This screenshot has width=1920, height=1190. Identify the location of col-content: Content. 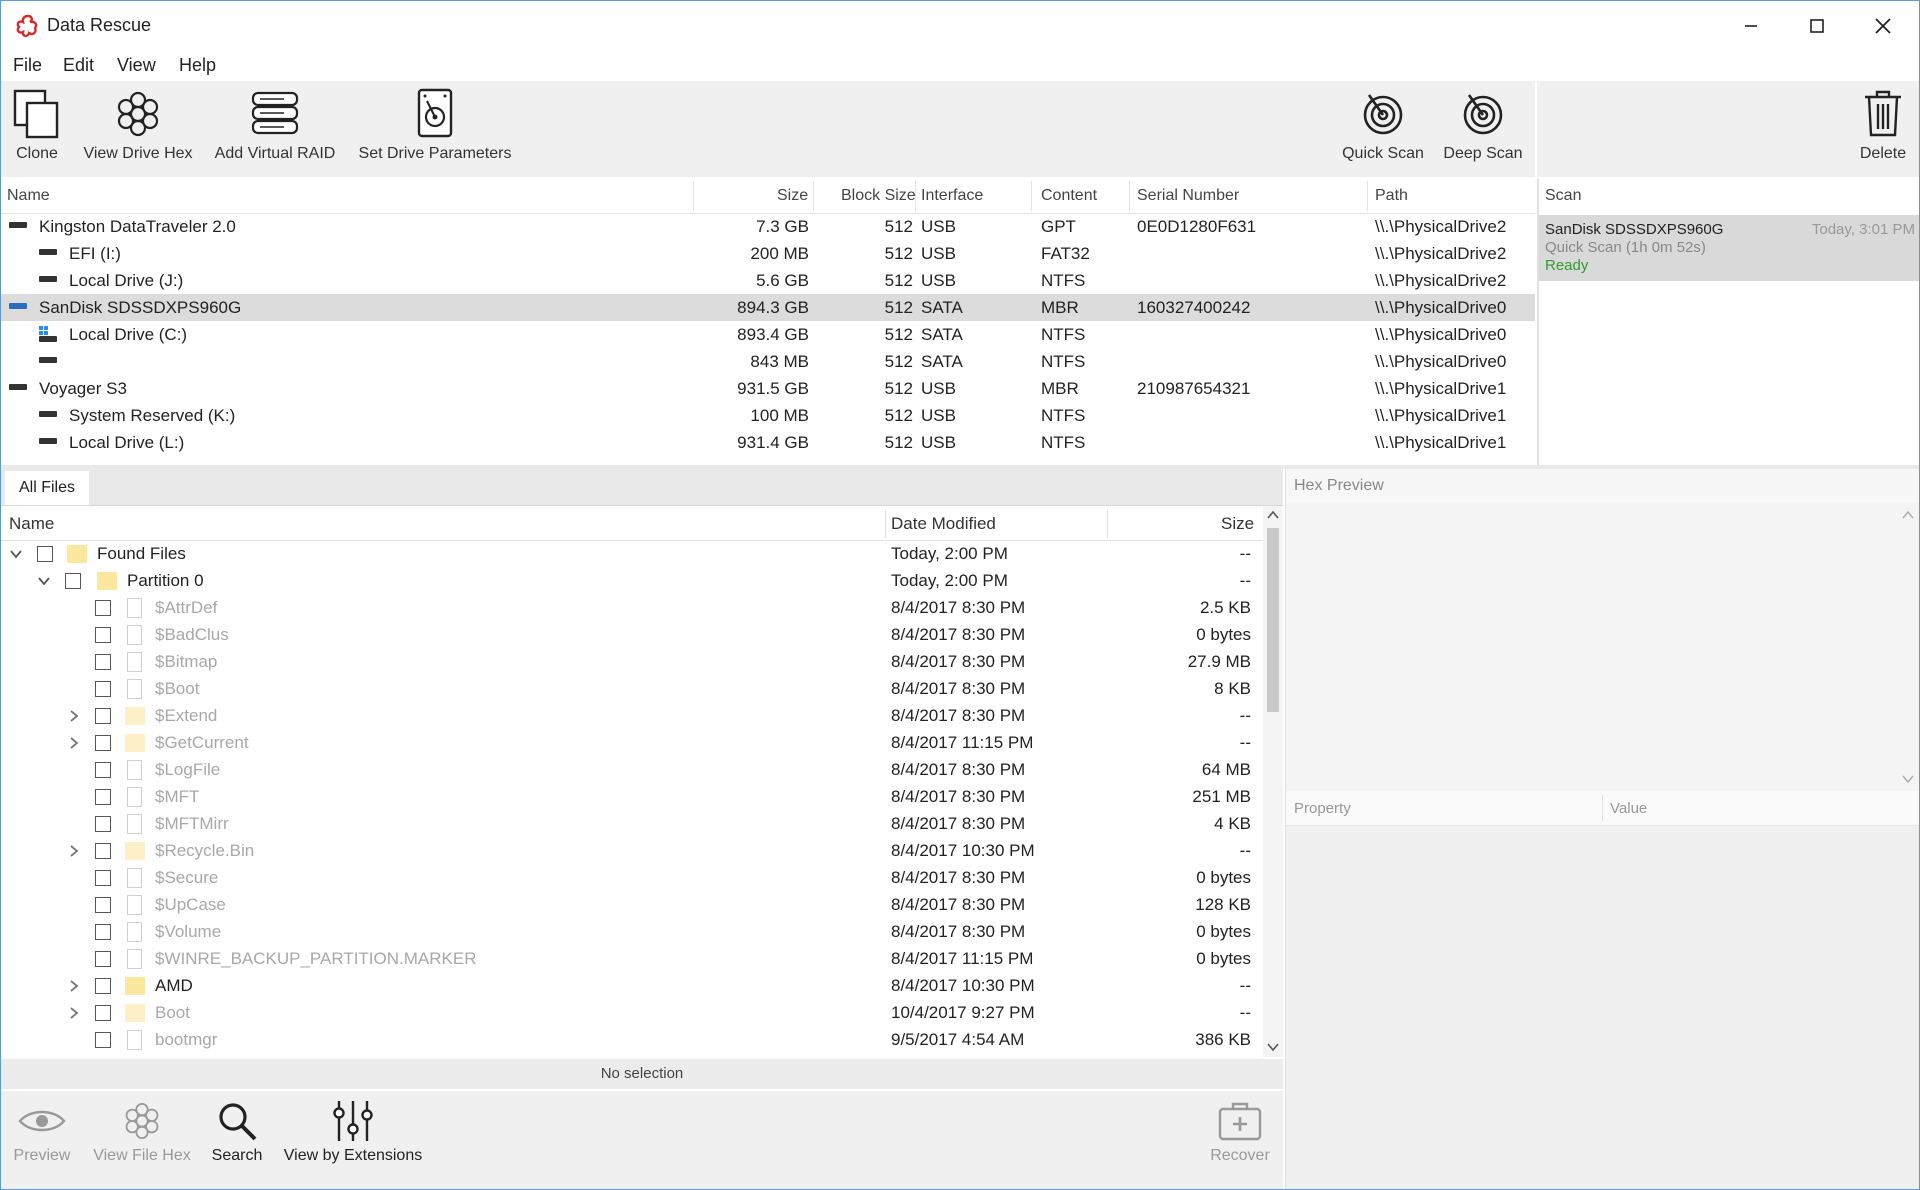
(1069, 196).